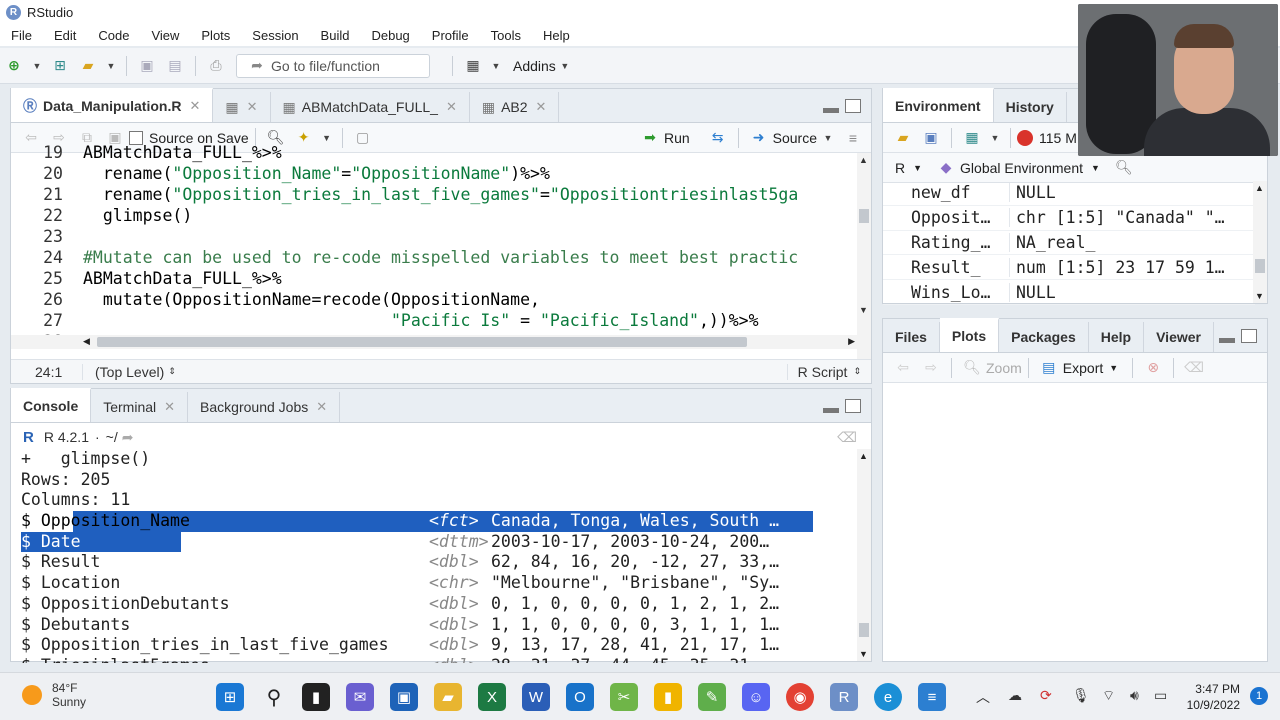 This screenshot has height=720, width=1280. I want to click on tab-console: Console, so click(51, 405).